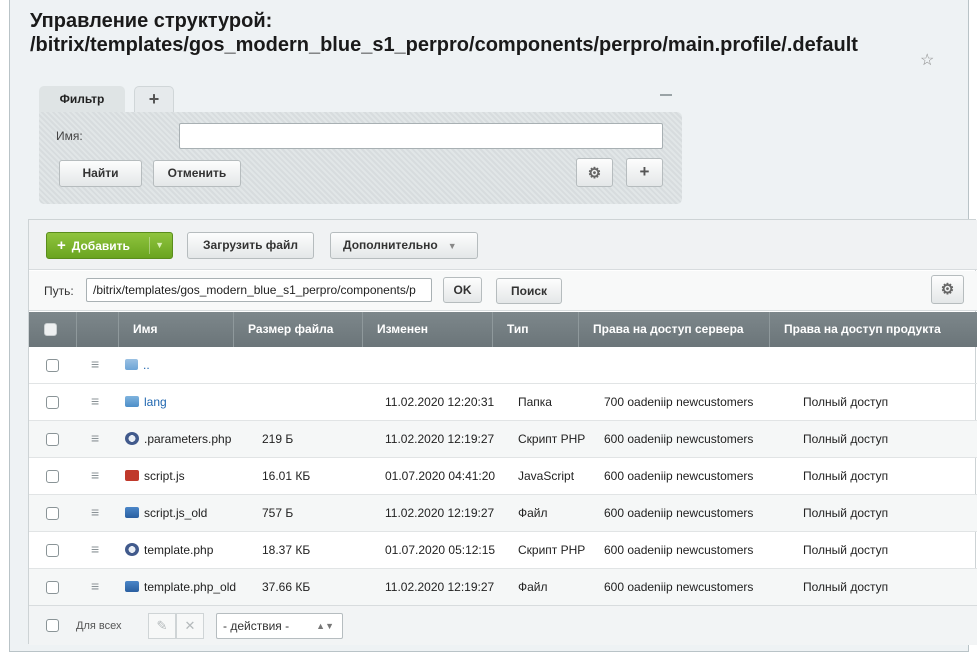  I want to click on star-icon: ☆, so click(927, 60).